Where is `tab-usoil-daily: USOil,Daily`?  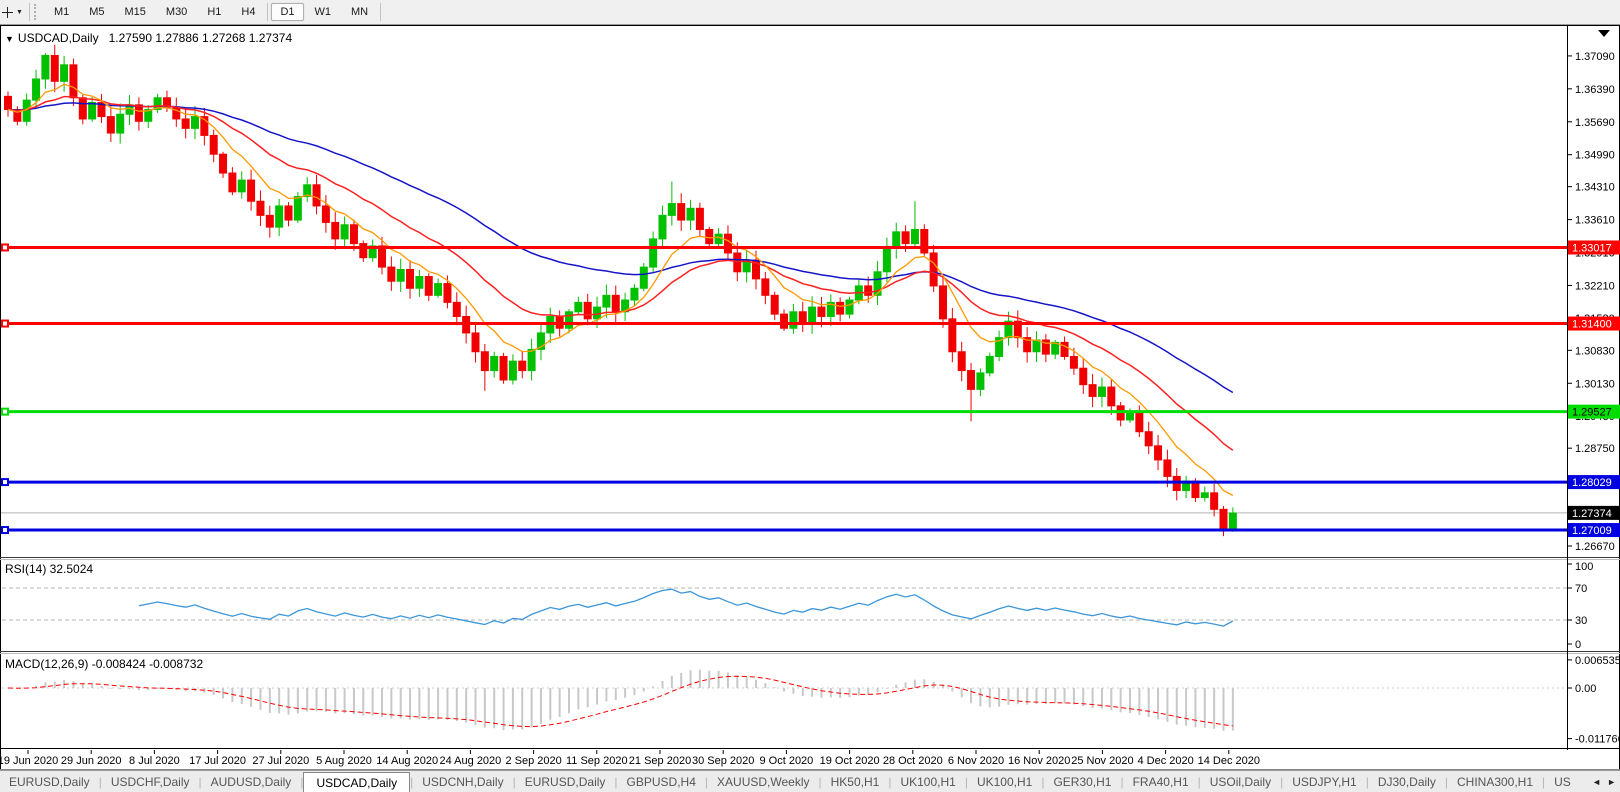
tab-usoil-daily: USOil,Daily is located at coordinates (1240, 782).